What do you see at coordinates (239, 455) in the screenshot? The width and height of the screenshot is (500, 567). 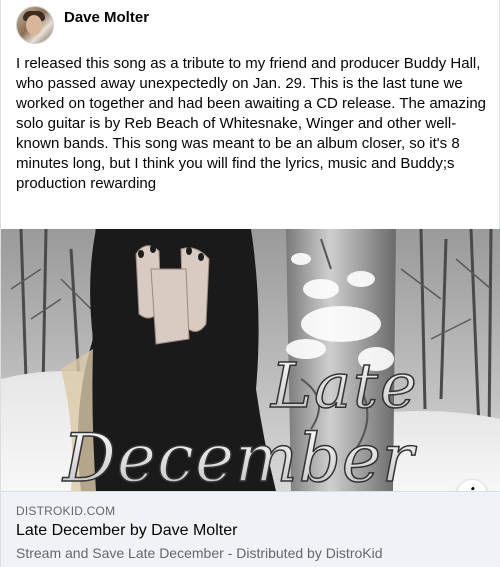 I see `overlay-title-december: December` at bounding box center [239, 455].